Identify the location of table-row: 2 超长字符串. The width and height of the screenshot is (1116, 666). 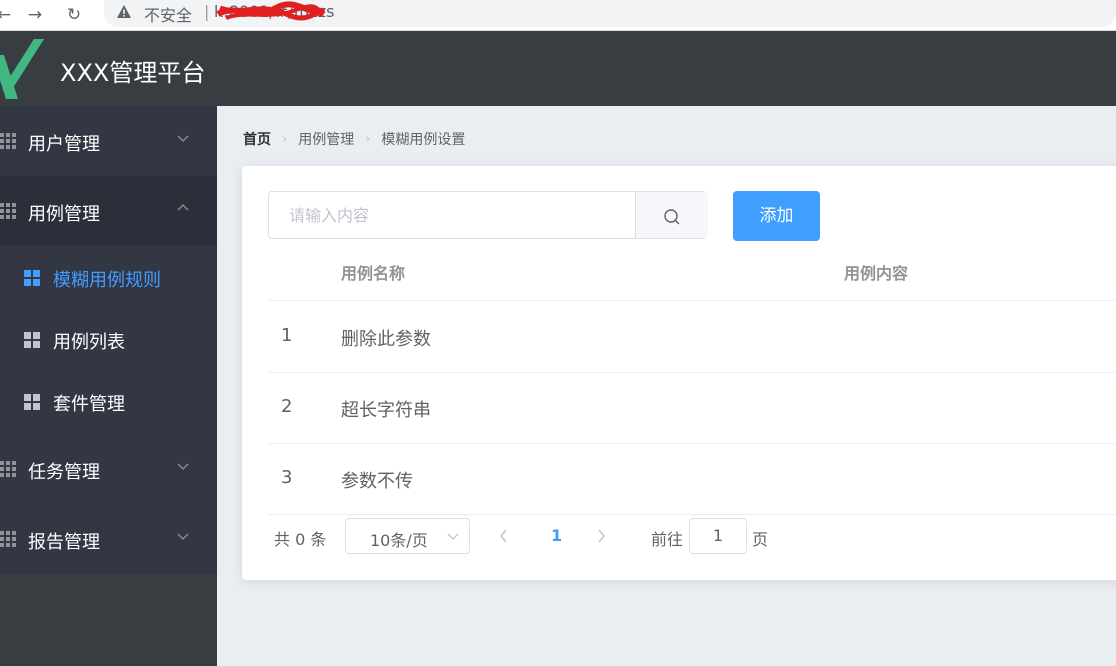
(692, 408).